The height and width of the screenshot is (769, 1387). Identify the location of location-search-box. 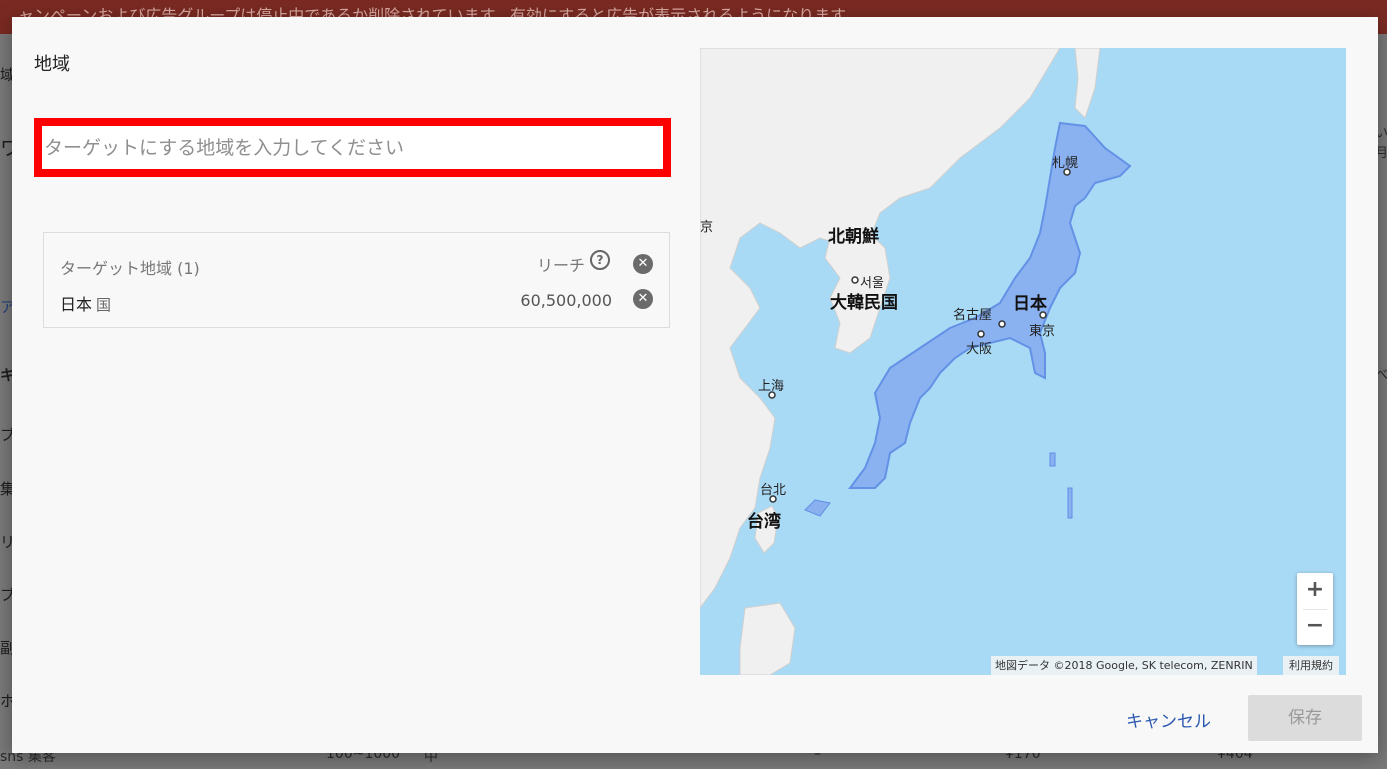
(352, 147).